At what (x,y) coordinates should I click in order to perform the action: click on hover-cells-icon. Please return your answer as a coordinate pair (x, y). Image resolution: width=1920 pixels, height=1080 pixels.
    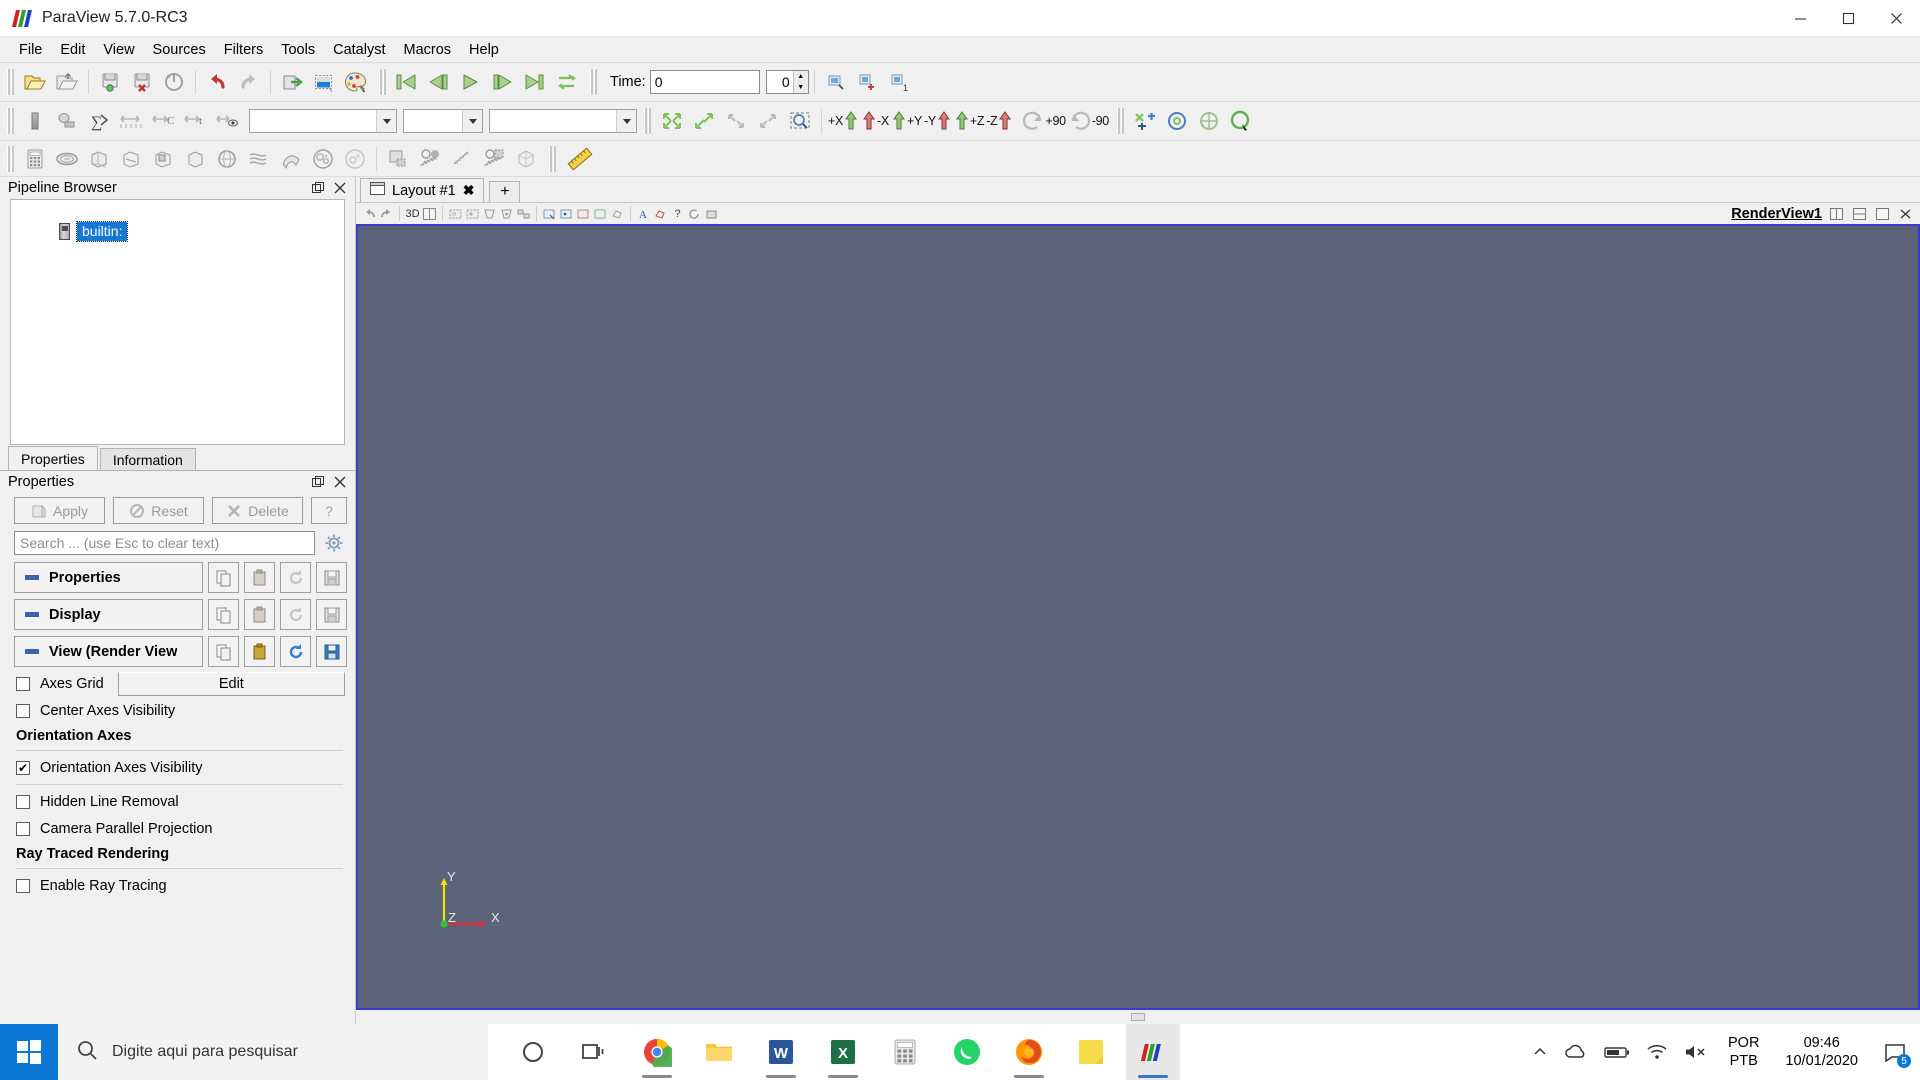
    Looking at the image, I should click on (583, 214).